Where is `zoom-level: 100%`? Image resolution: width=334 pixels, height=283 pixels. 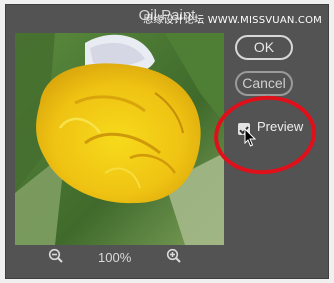 zoom-level: 100% is located at coordinates (115, 257).